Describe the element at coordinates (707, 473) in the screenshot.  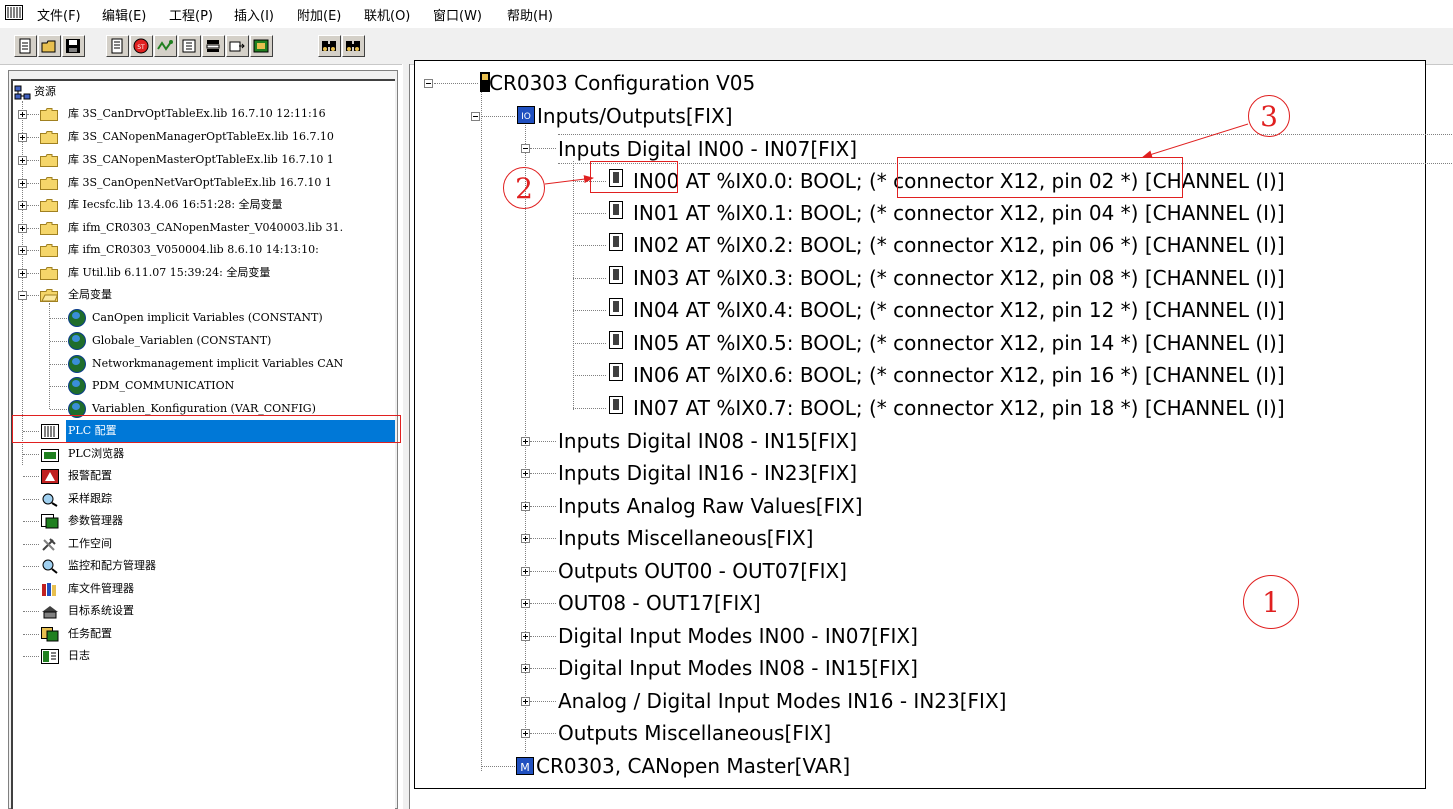
I see `group-item: Inputs Digital IN16 - IN23[FIX]` at that location.